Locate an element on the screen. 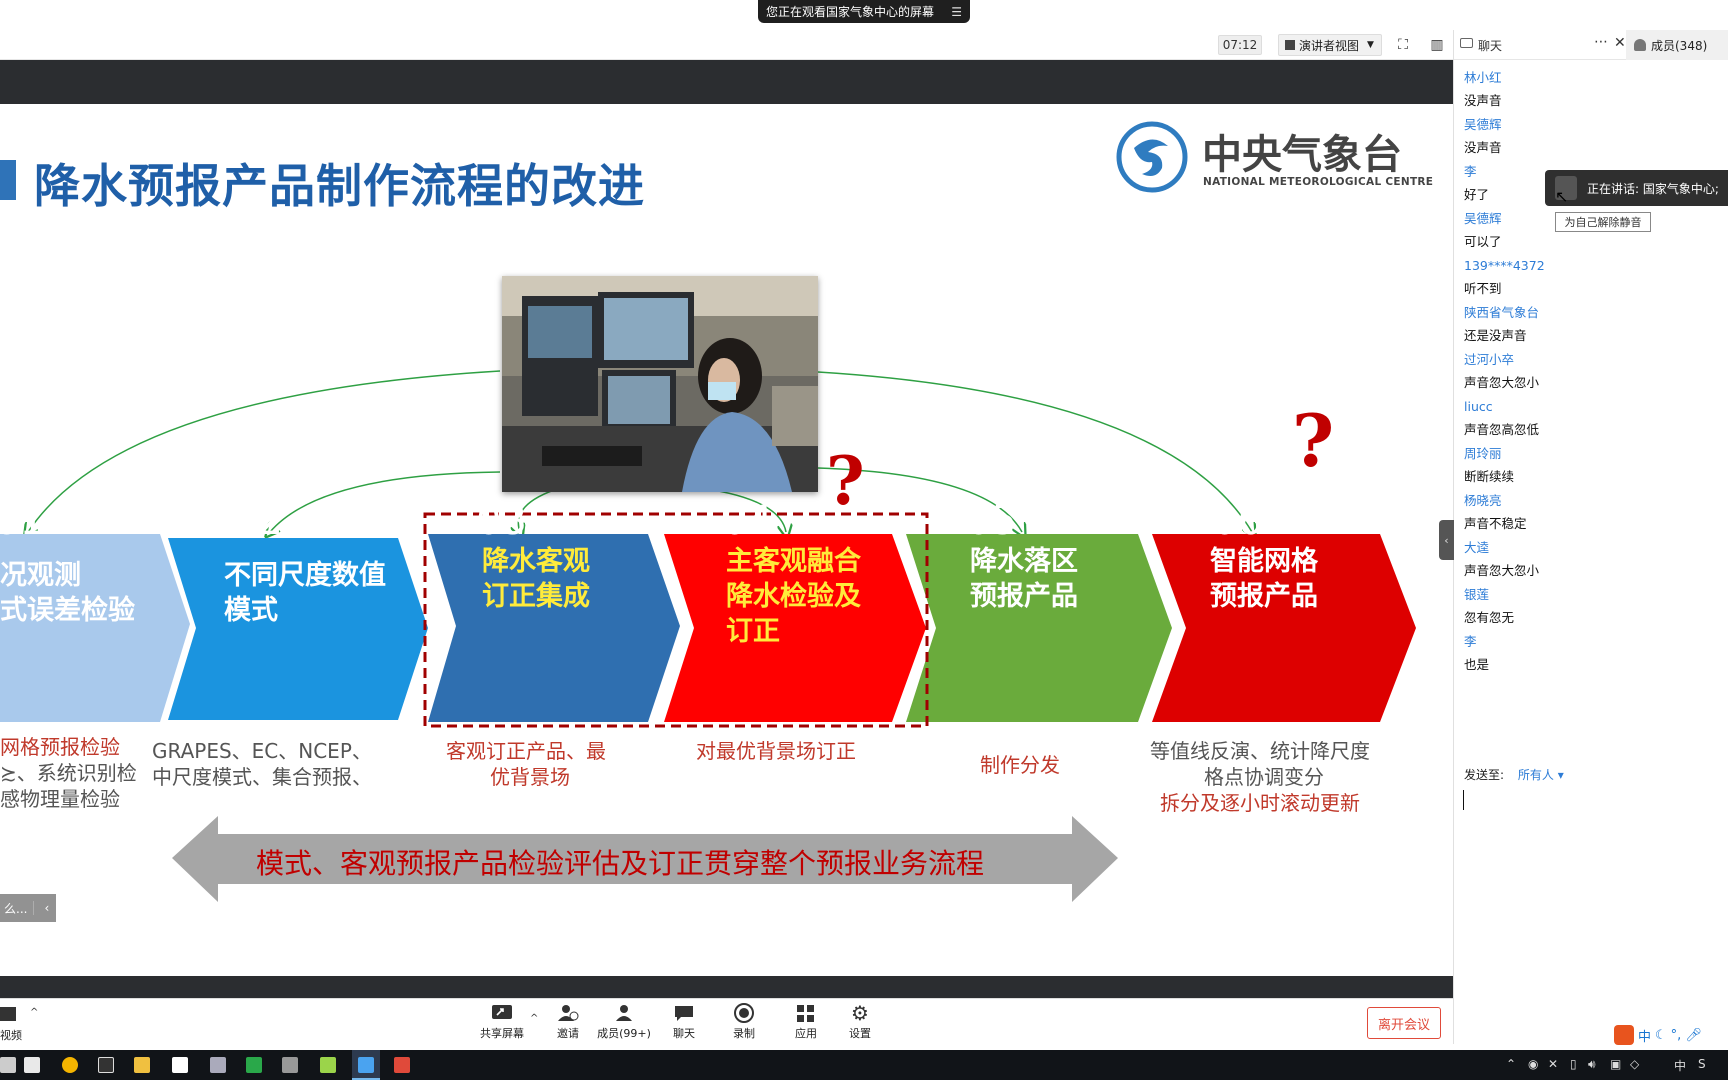 This screenshot has width=1728, height=1080. message-text: 没声音 is located at coordinates (1483, 147).